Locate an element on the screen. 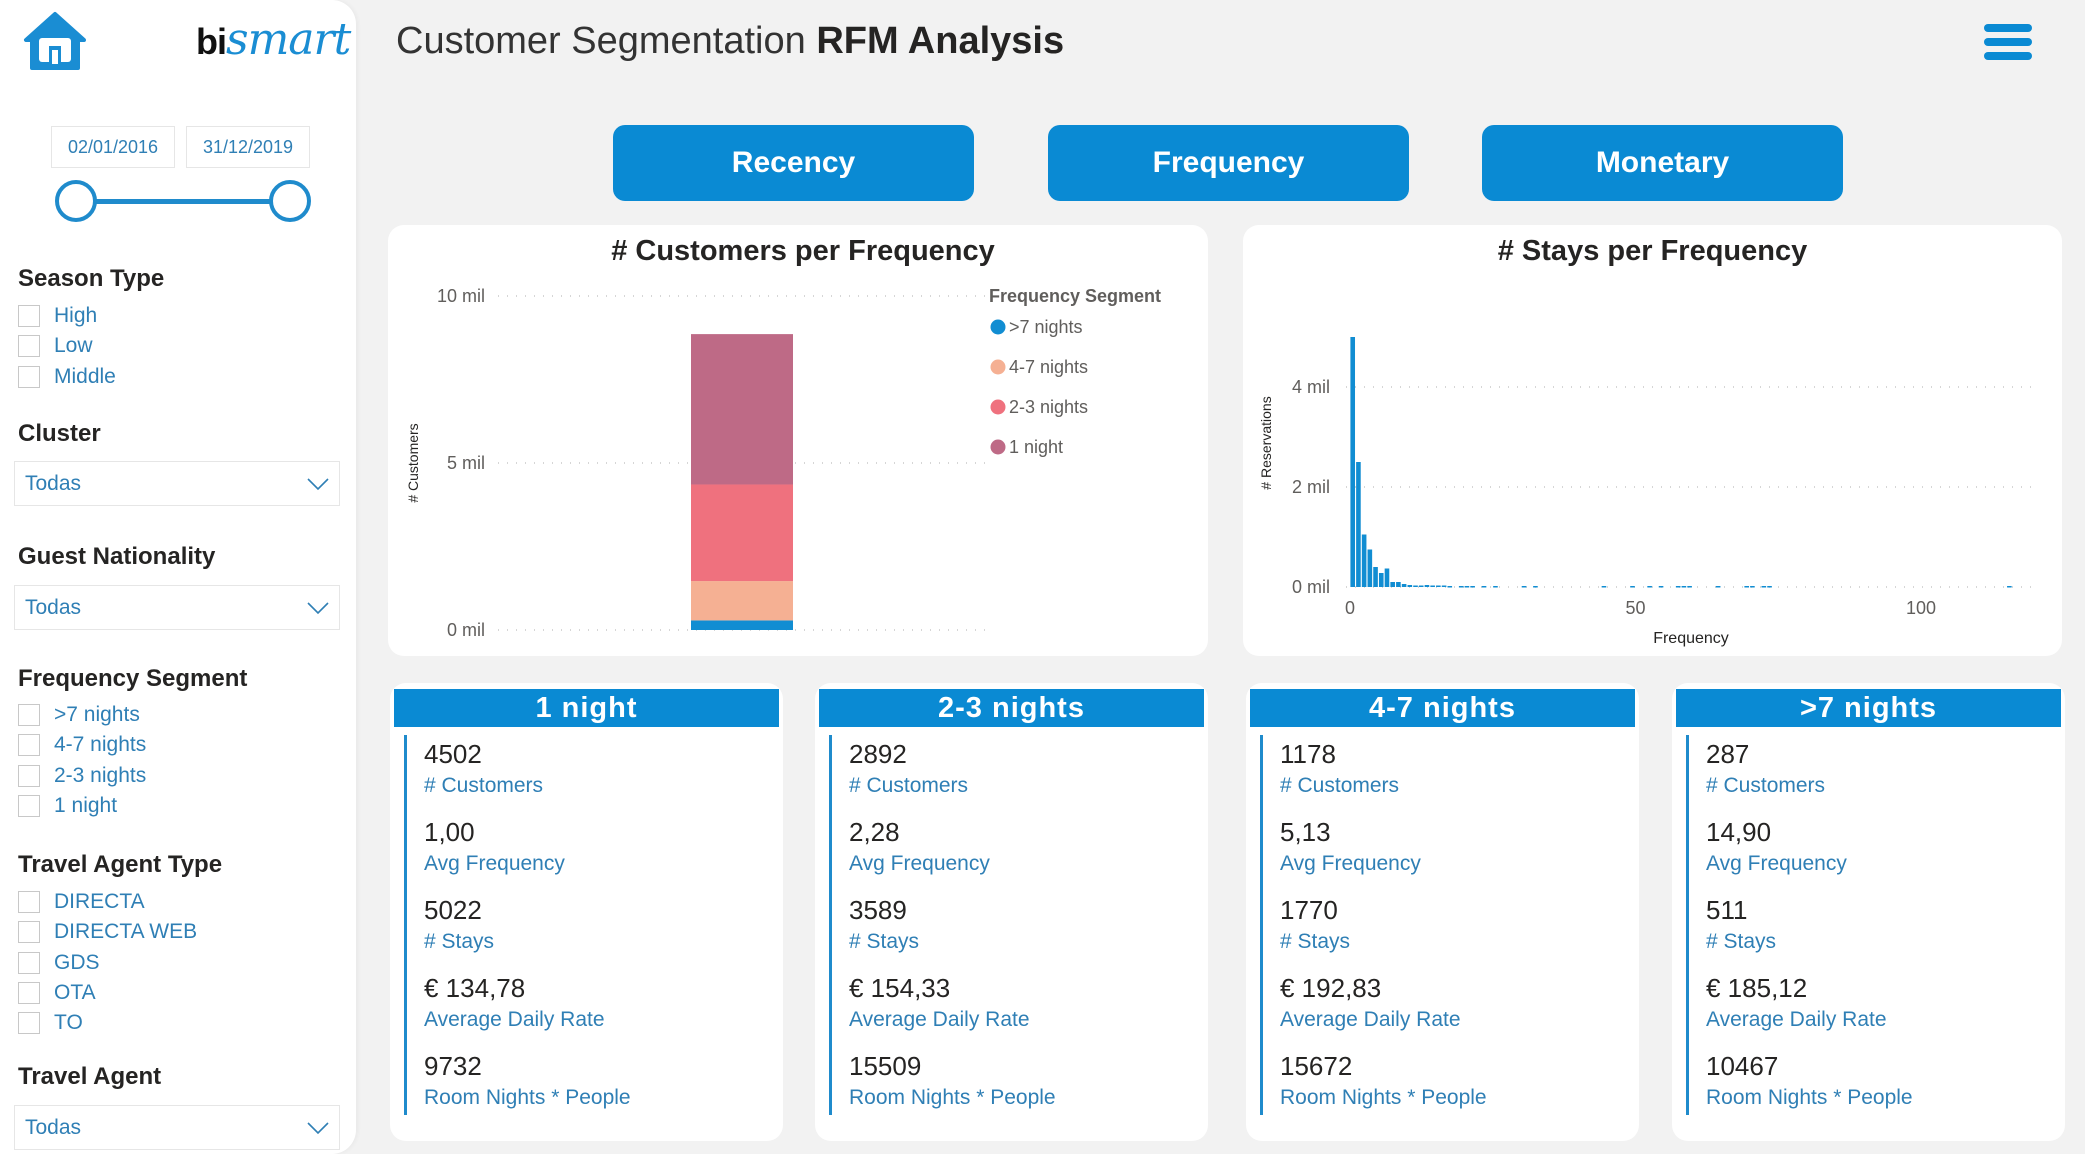  agent-type-option-directa: DIRECTA is located at coordinates (81, 902).